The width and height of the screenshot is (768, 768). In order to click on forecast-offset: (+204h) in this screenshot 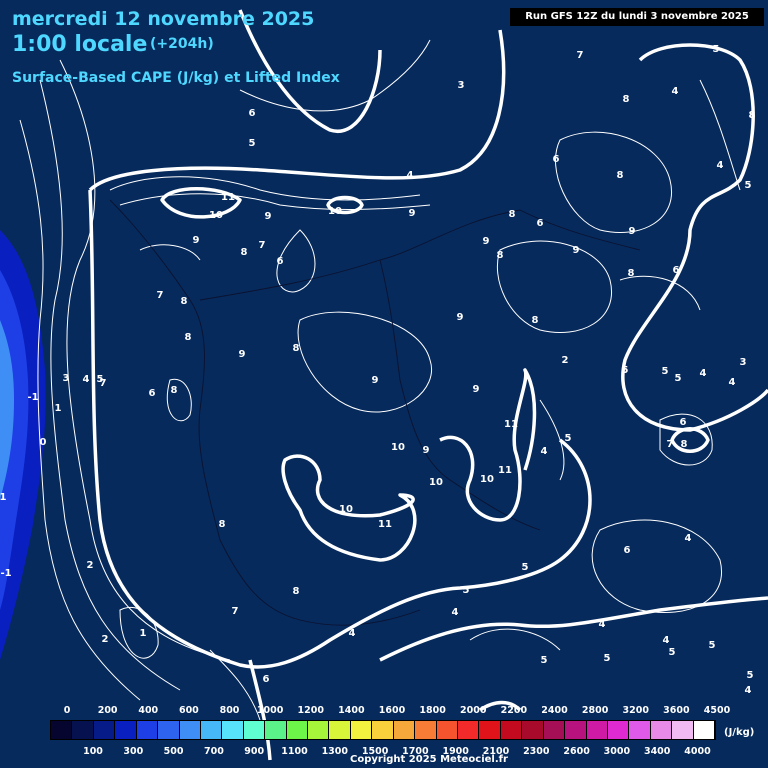, I will do `click(182, 44)`.